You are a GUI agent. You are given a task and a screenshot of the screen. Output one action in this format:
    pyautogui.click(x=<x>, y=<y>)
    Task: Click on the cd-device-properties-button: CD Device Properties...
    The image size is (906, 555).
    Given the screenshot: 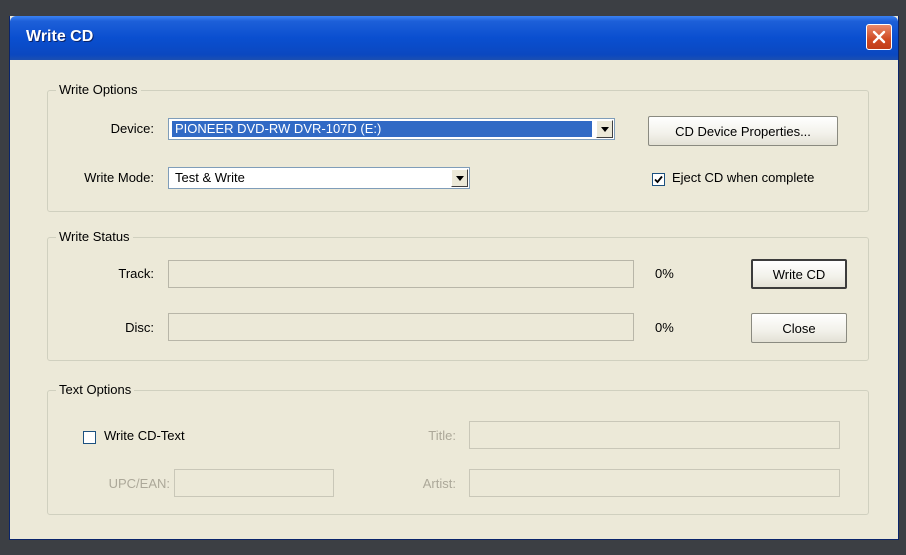 What is the action you would take?
    pyautogui.click(x=743, y=131)
    